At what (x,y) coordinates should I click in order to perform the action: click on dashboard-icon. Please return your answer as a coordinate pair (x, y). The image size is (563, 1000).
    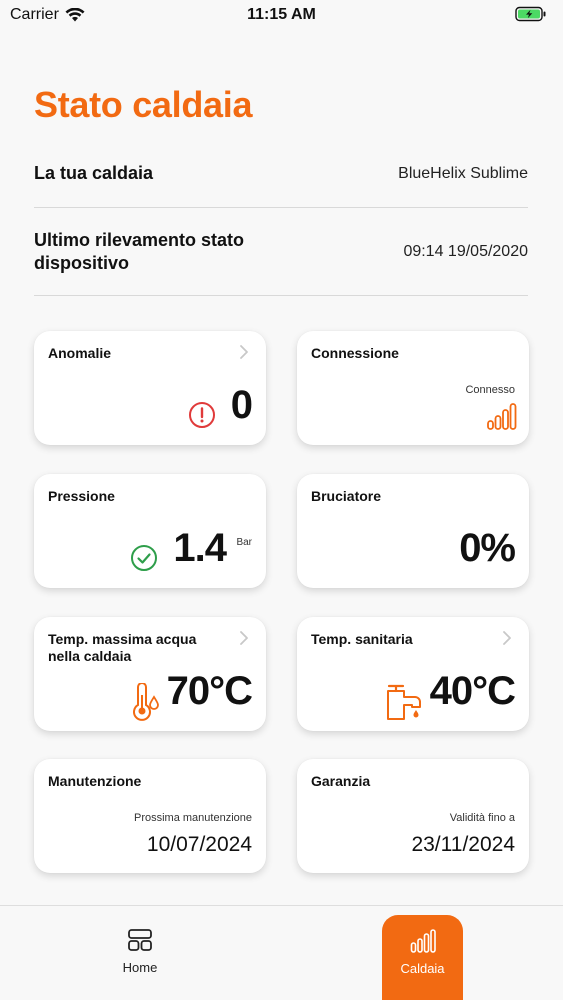
    Looking at the image, I should click on (140, 940).